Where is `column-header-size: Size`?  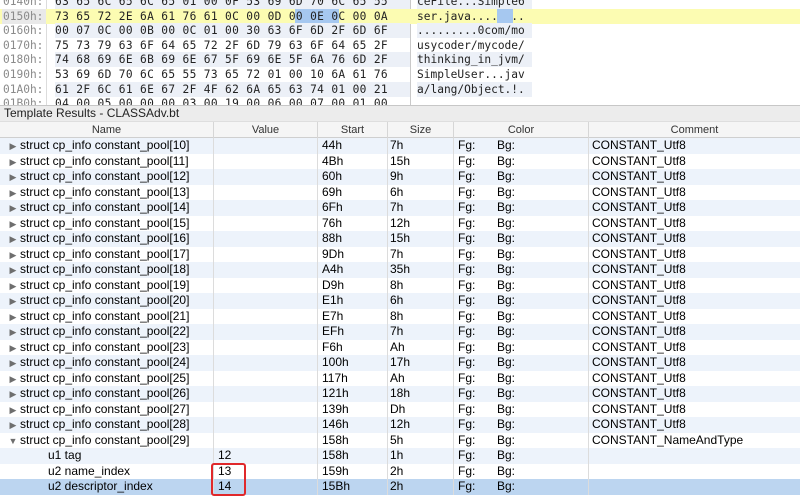
column-header-size: Size is located at coordinates (421, 130).